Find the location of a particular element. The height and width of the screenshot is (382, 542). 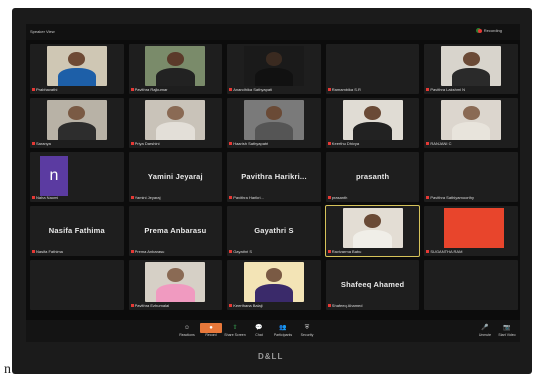

participant-tile: Saranya is located at coordinates (77, 123).